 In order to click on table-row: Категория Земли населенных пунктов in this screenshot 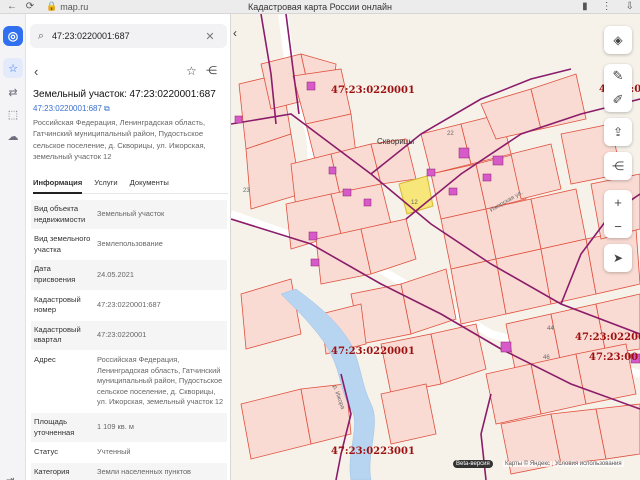, I will do `click(129, 471)`.